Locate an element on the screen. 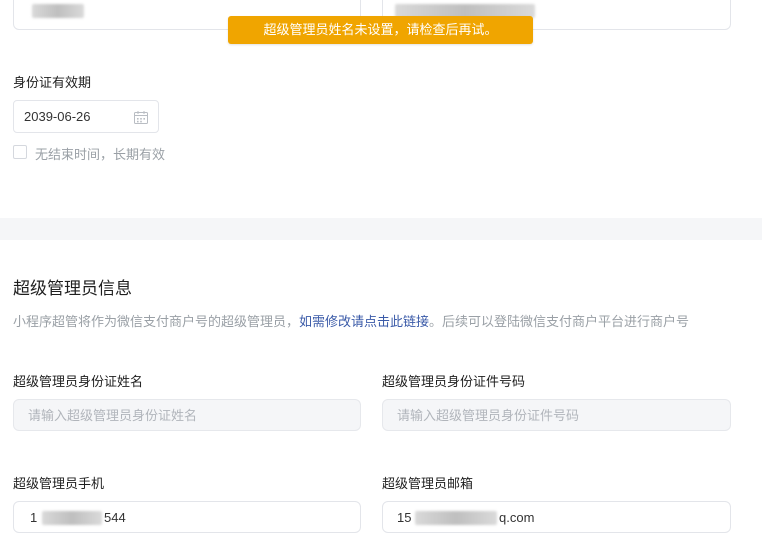 The image size is (762, 555). admin-id-number-input is located at coordinates (556, 415).